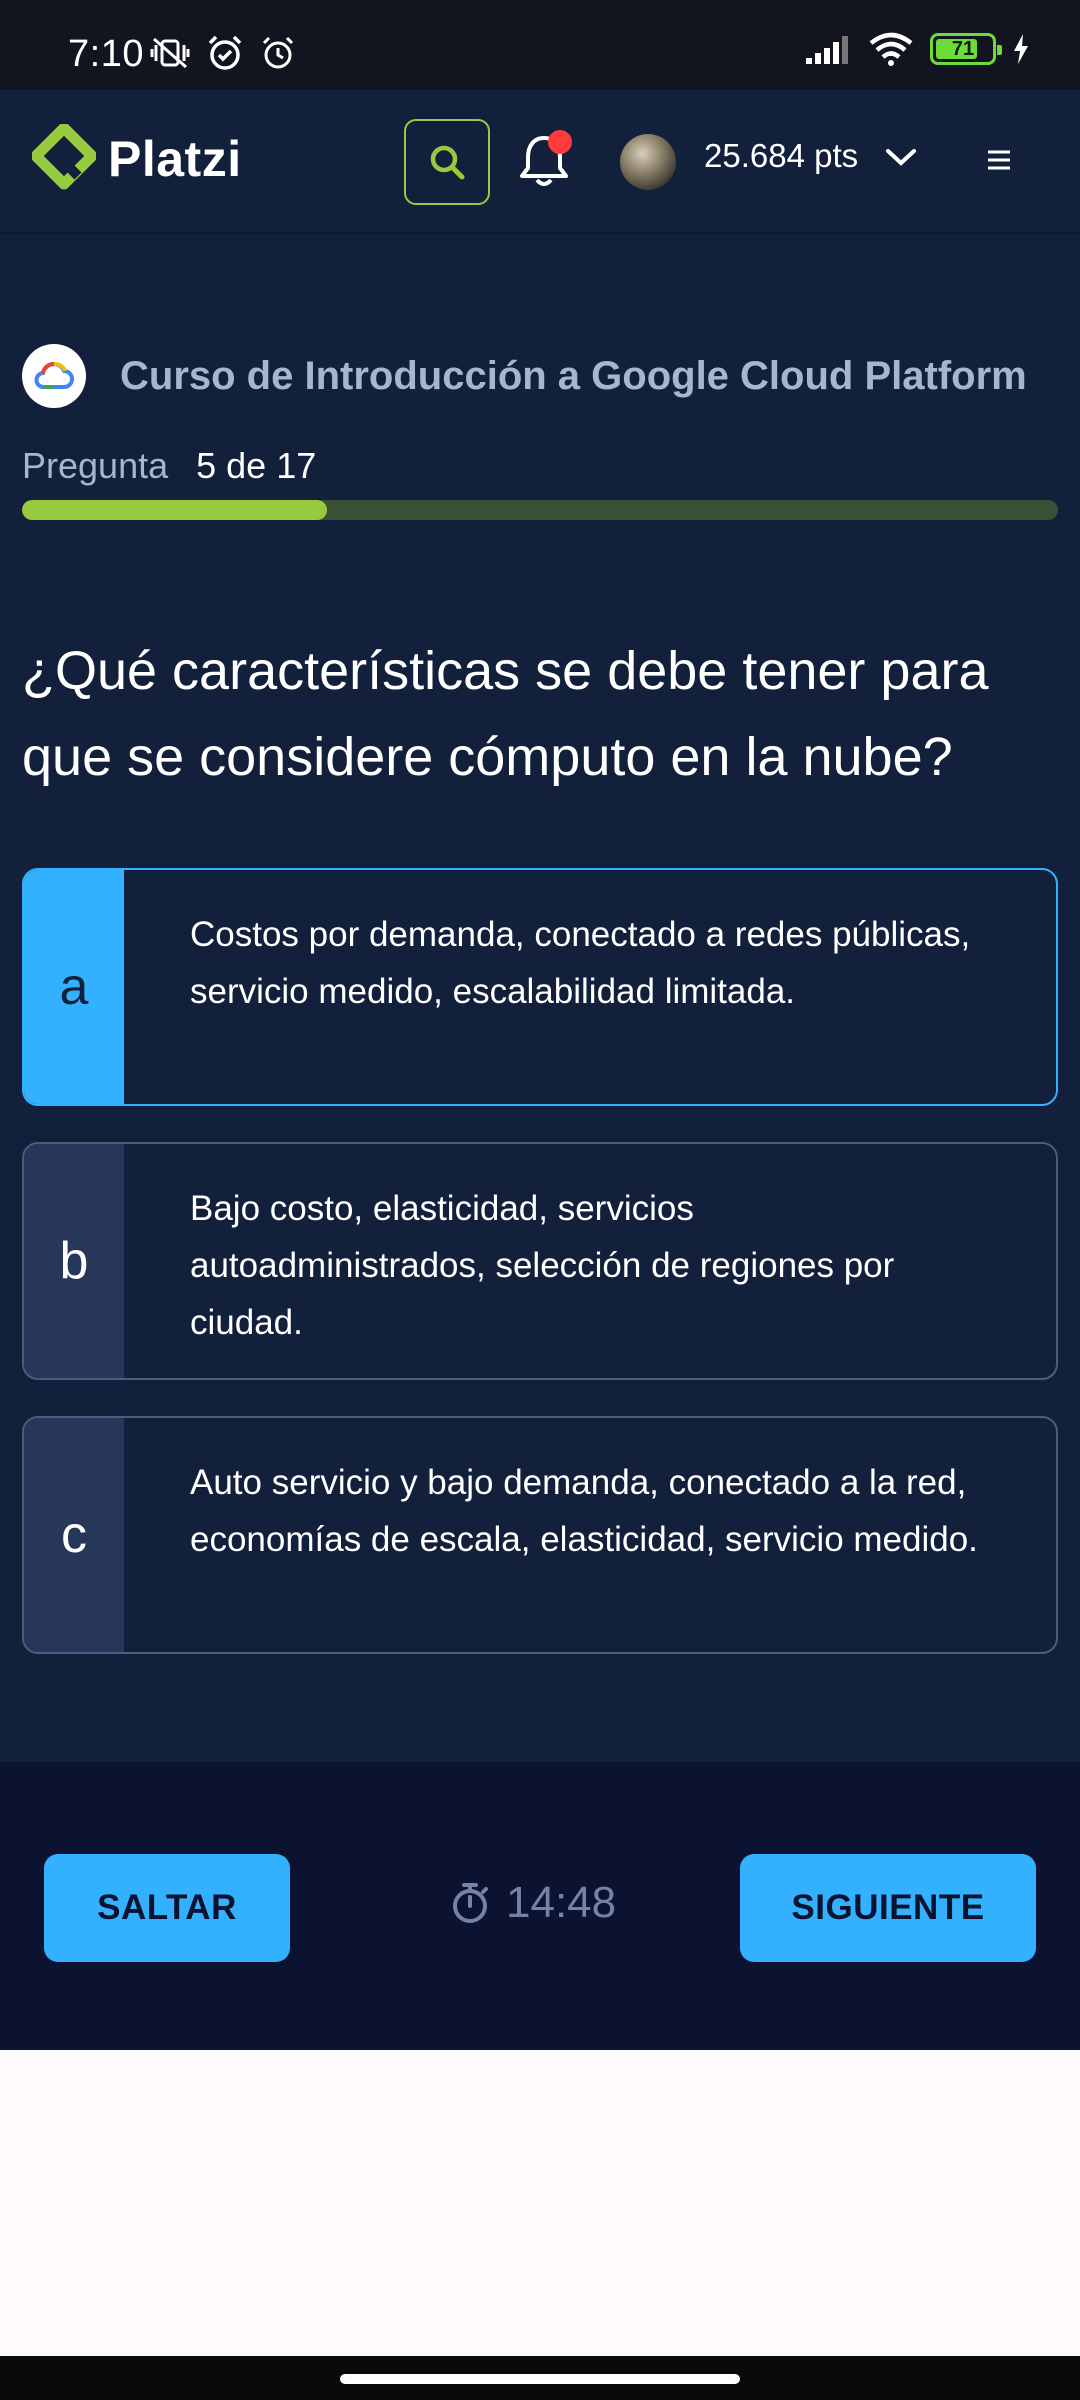  What do you see at coordinates (891, 49) in the screenshot?
I see `wifi-icon` at bounding box center [891, 49].